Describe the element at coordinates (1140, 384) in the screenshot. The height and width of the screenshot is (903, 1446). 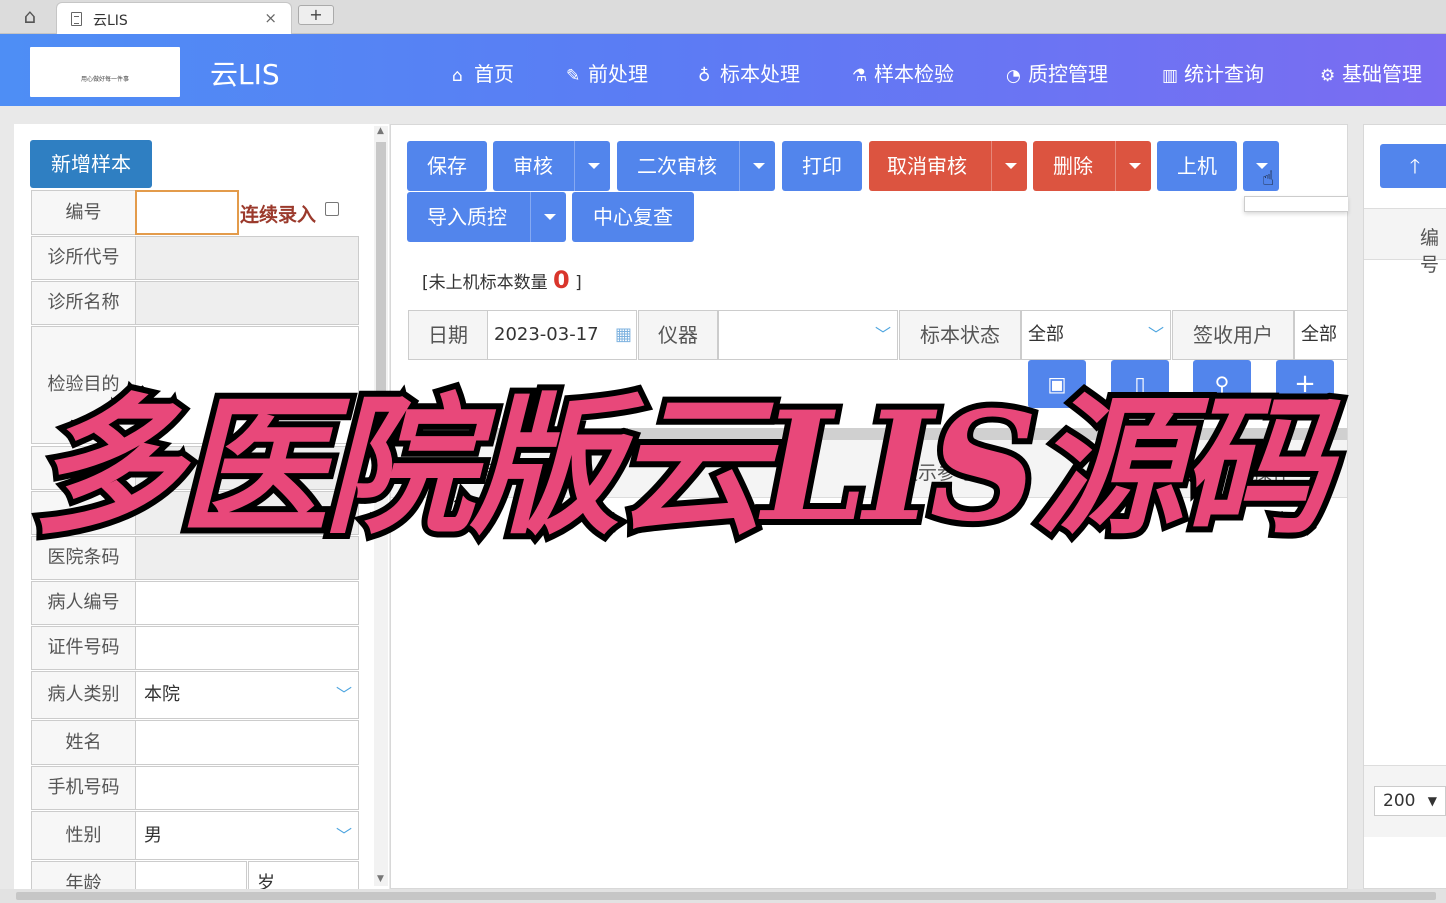
I see `document-icon: ▯` at that location.